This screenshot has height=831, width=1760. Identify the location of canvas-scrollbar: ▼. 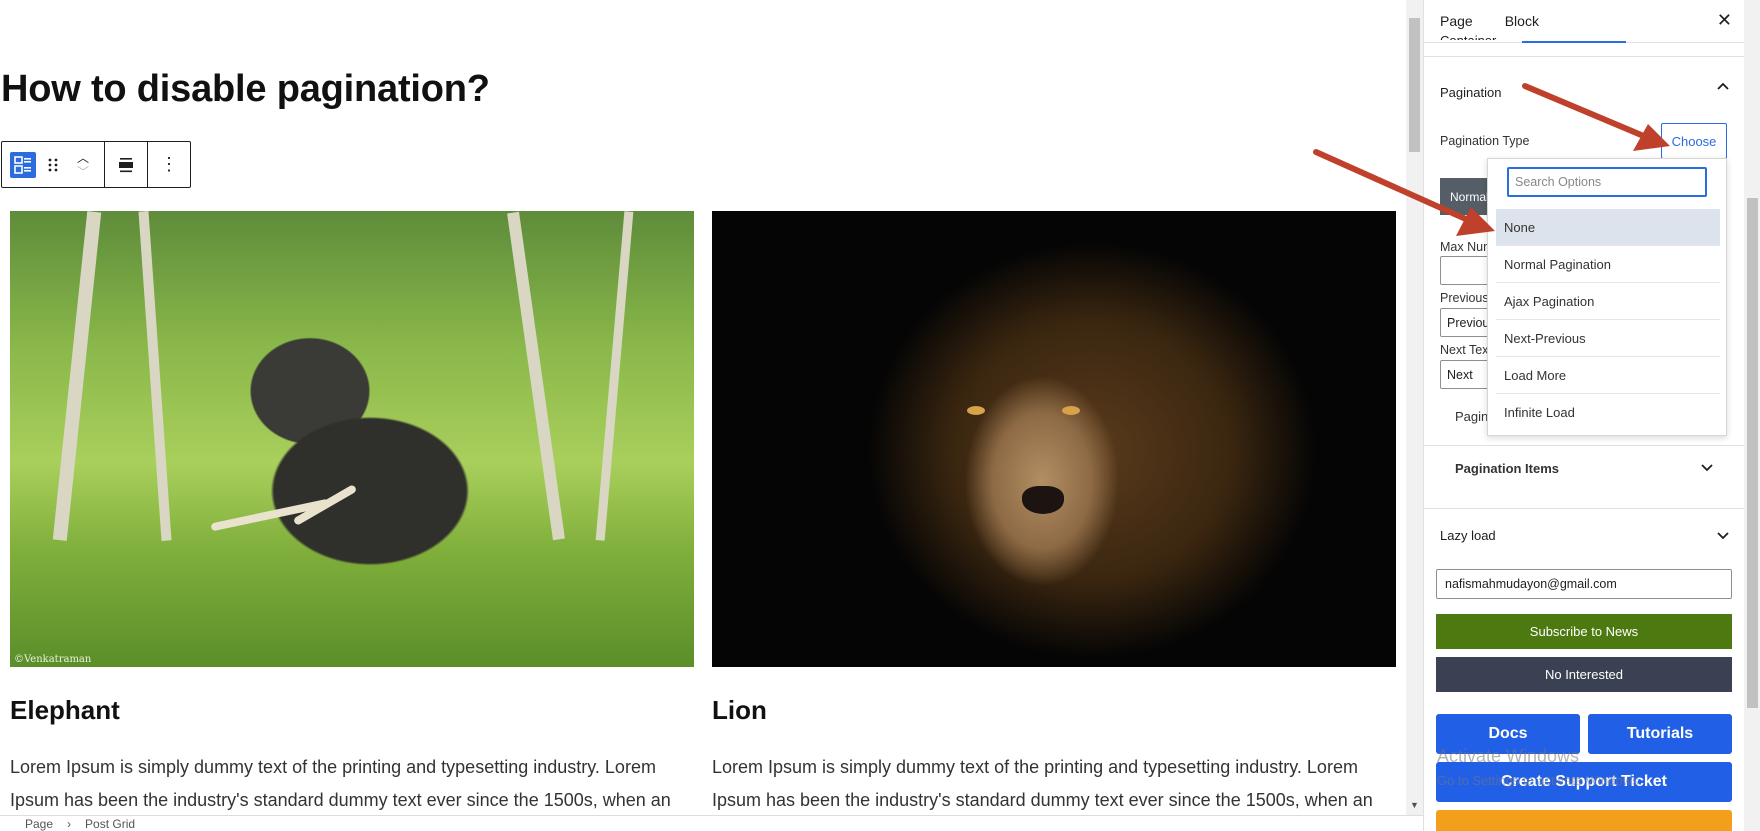
(1414, 407).